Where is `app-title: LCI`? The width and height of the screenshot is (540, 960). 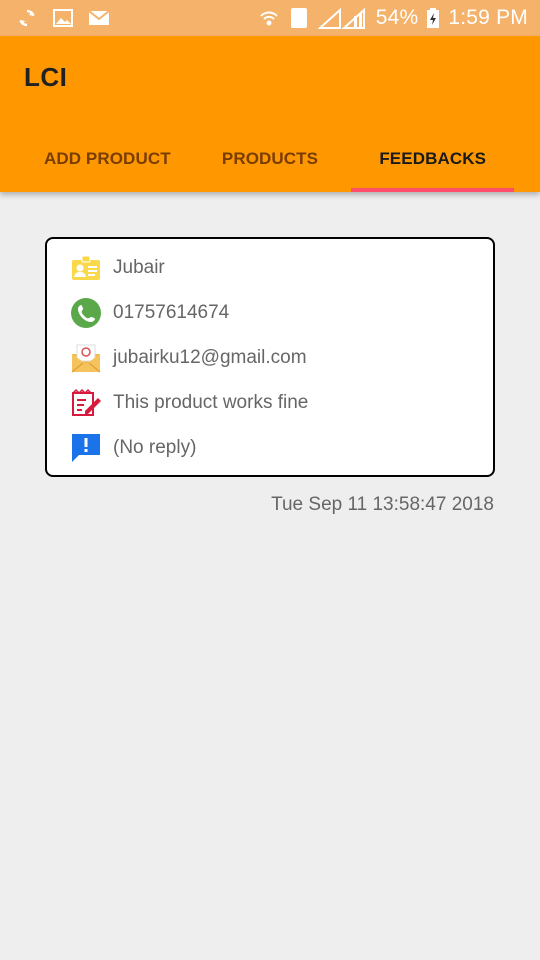 app-title: LCI is located at coordinates (46, 77).